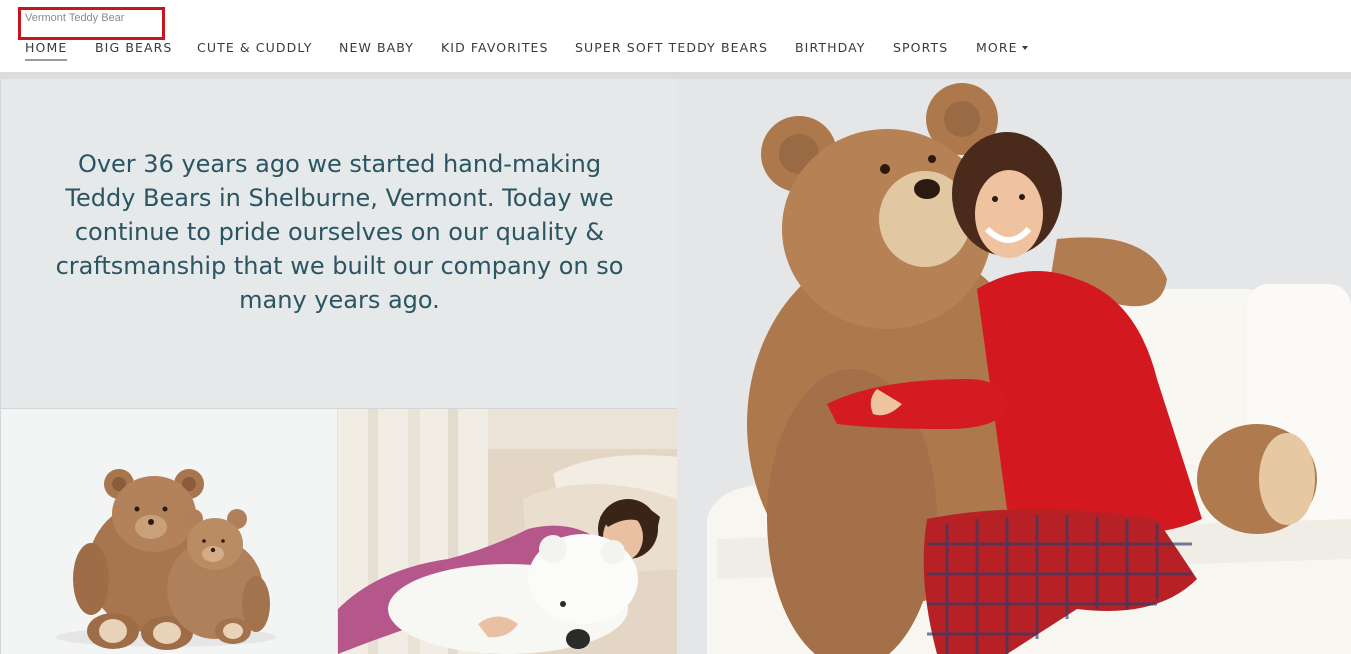 Image resolution: width=1351 pixels, height=654 pixels. What do you see at coordinates (671, 48) in the screenshot?
I see `nav-item-super-soft: SUPER SOFT TEDDY BEARS` at bounding box center [671, 48].